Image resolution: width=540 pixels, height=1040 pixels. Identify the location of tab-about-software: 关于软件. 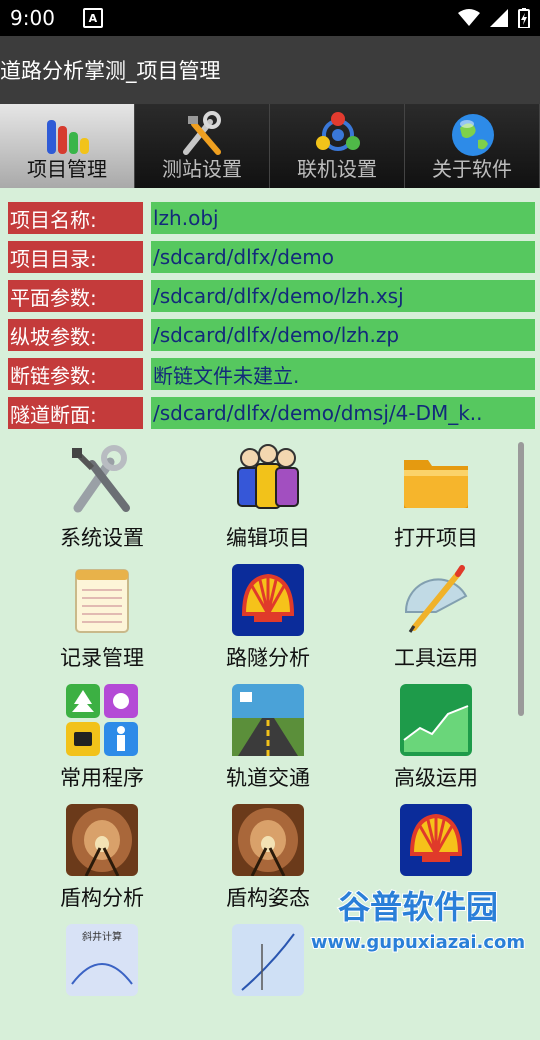
(472, 146).